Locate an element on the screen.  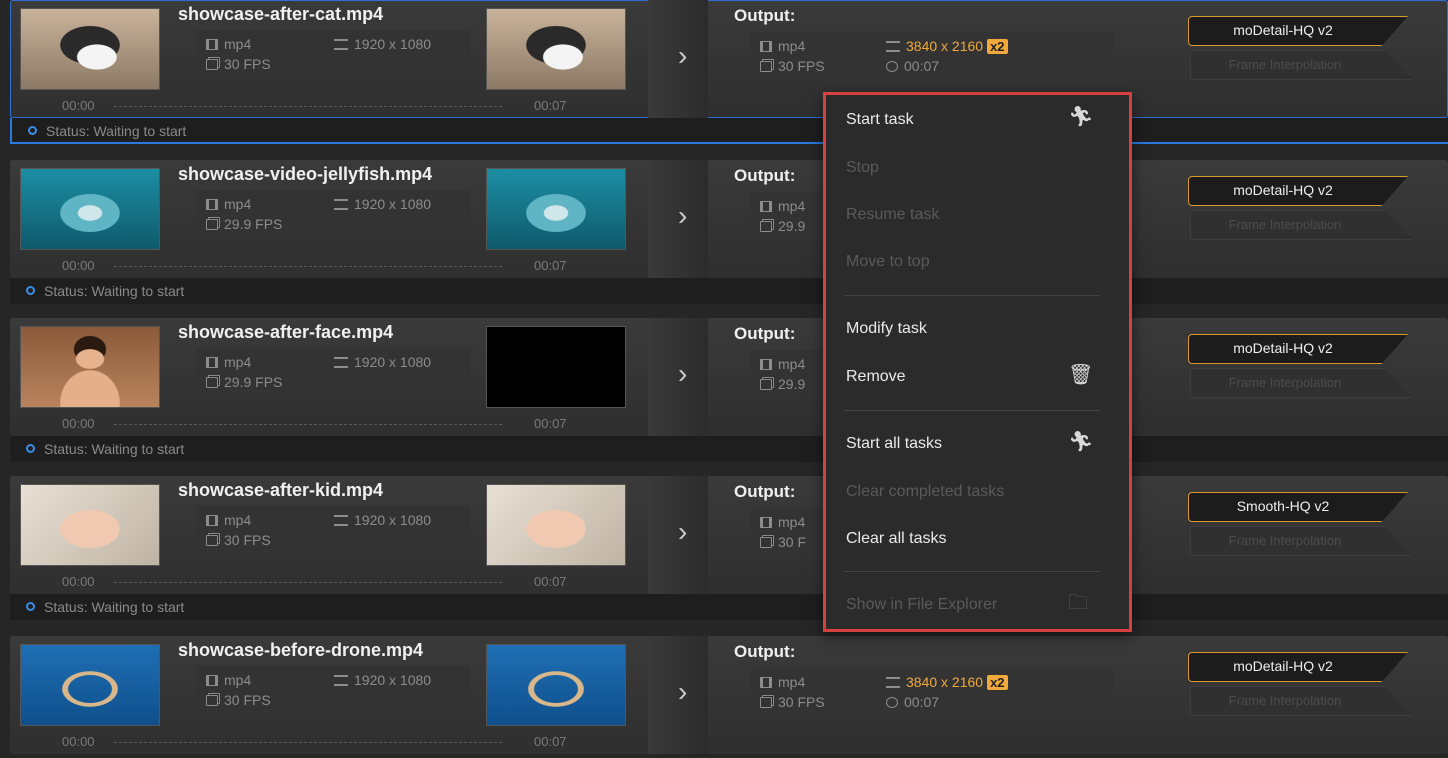
menu-separator is located at coordinates (972, 410).